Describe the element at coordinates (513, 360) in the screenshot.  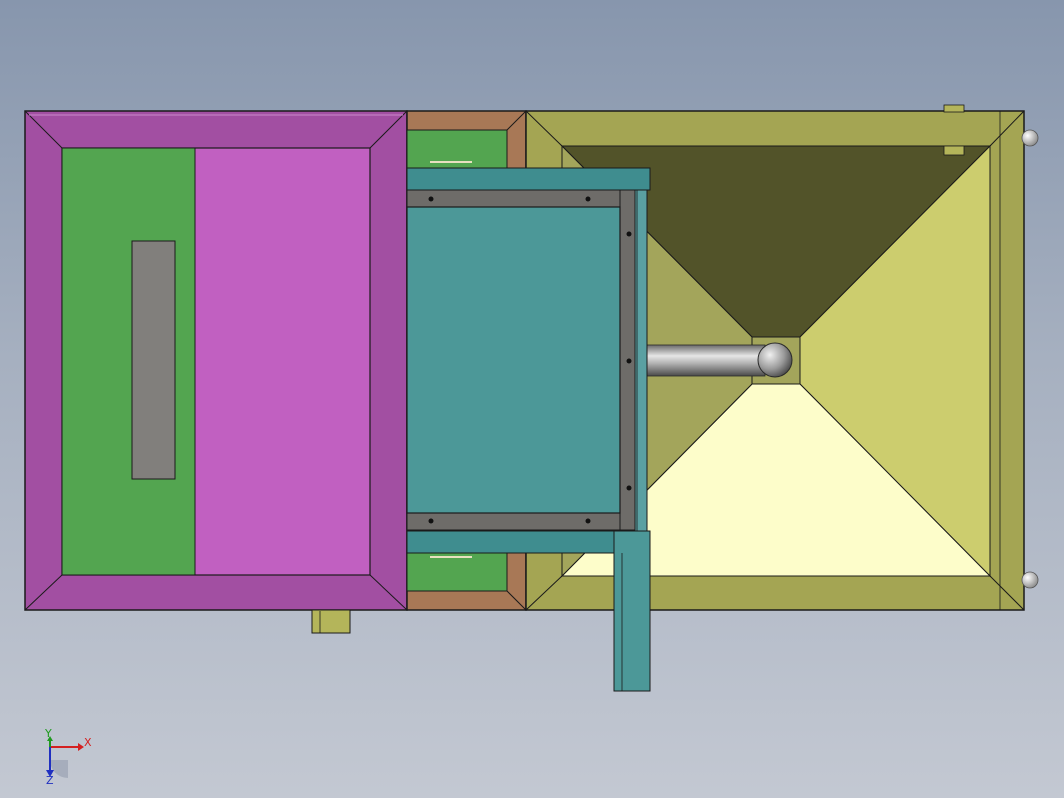
I see `teal-body` at that location.